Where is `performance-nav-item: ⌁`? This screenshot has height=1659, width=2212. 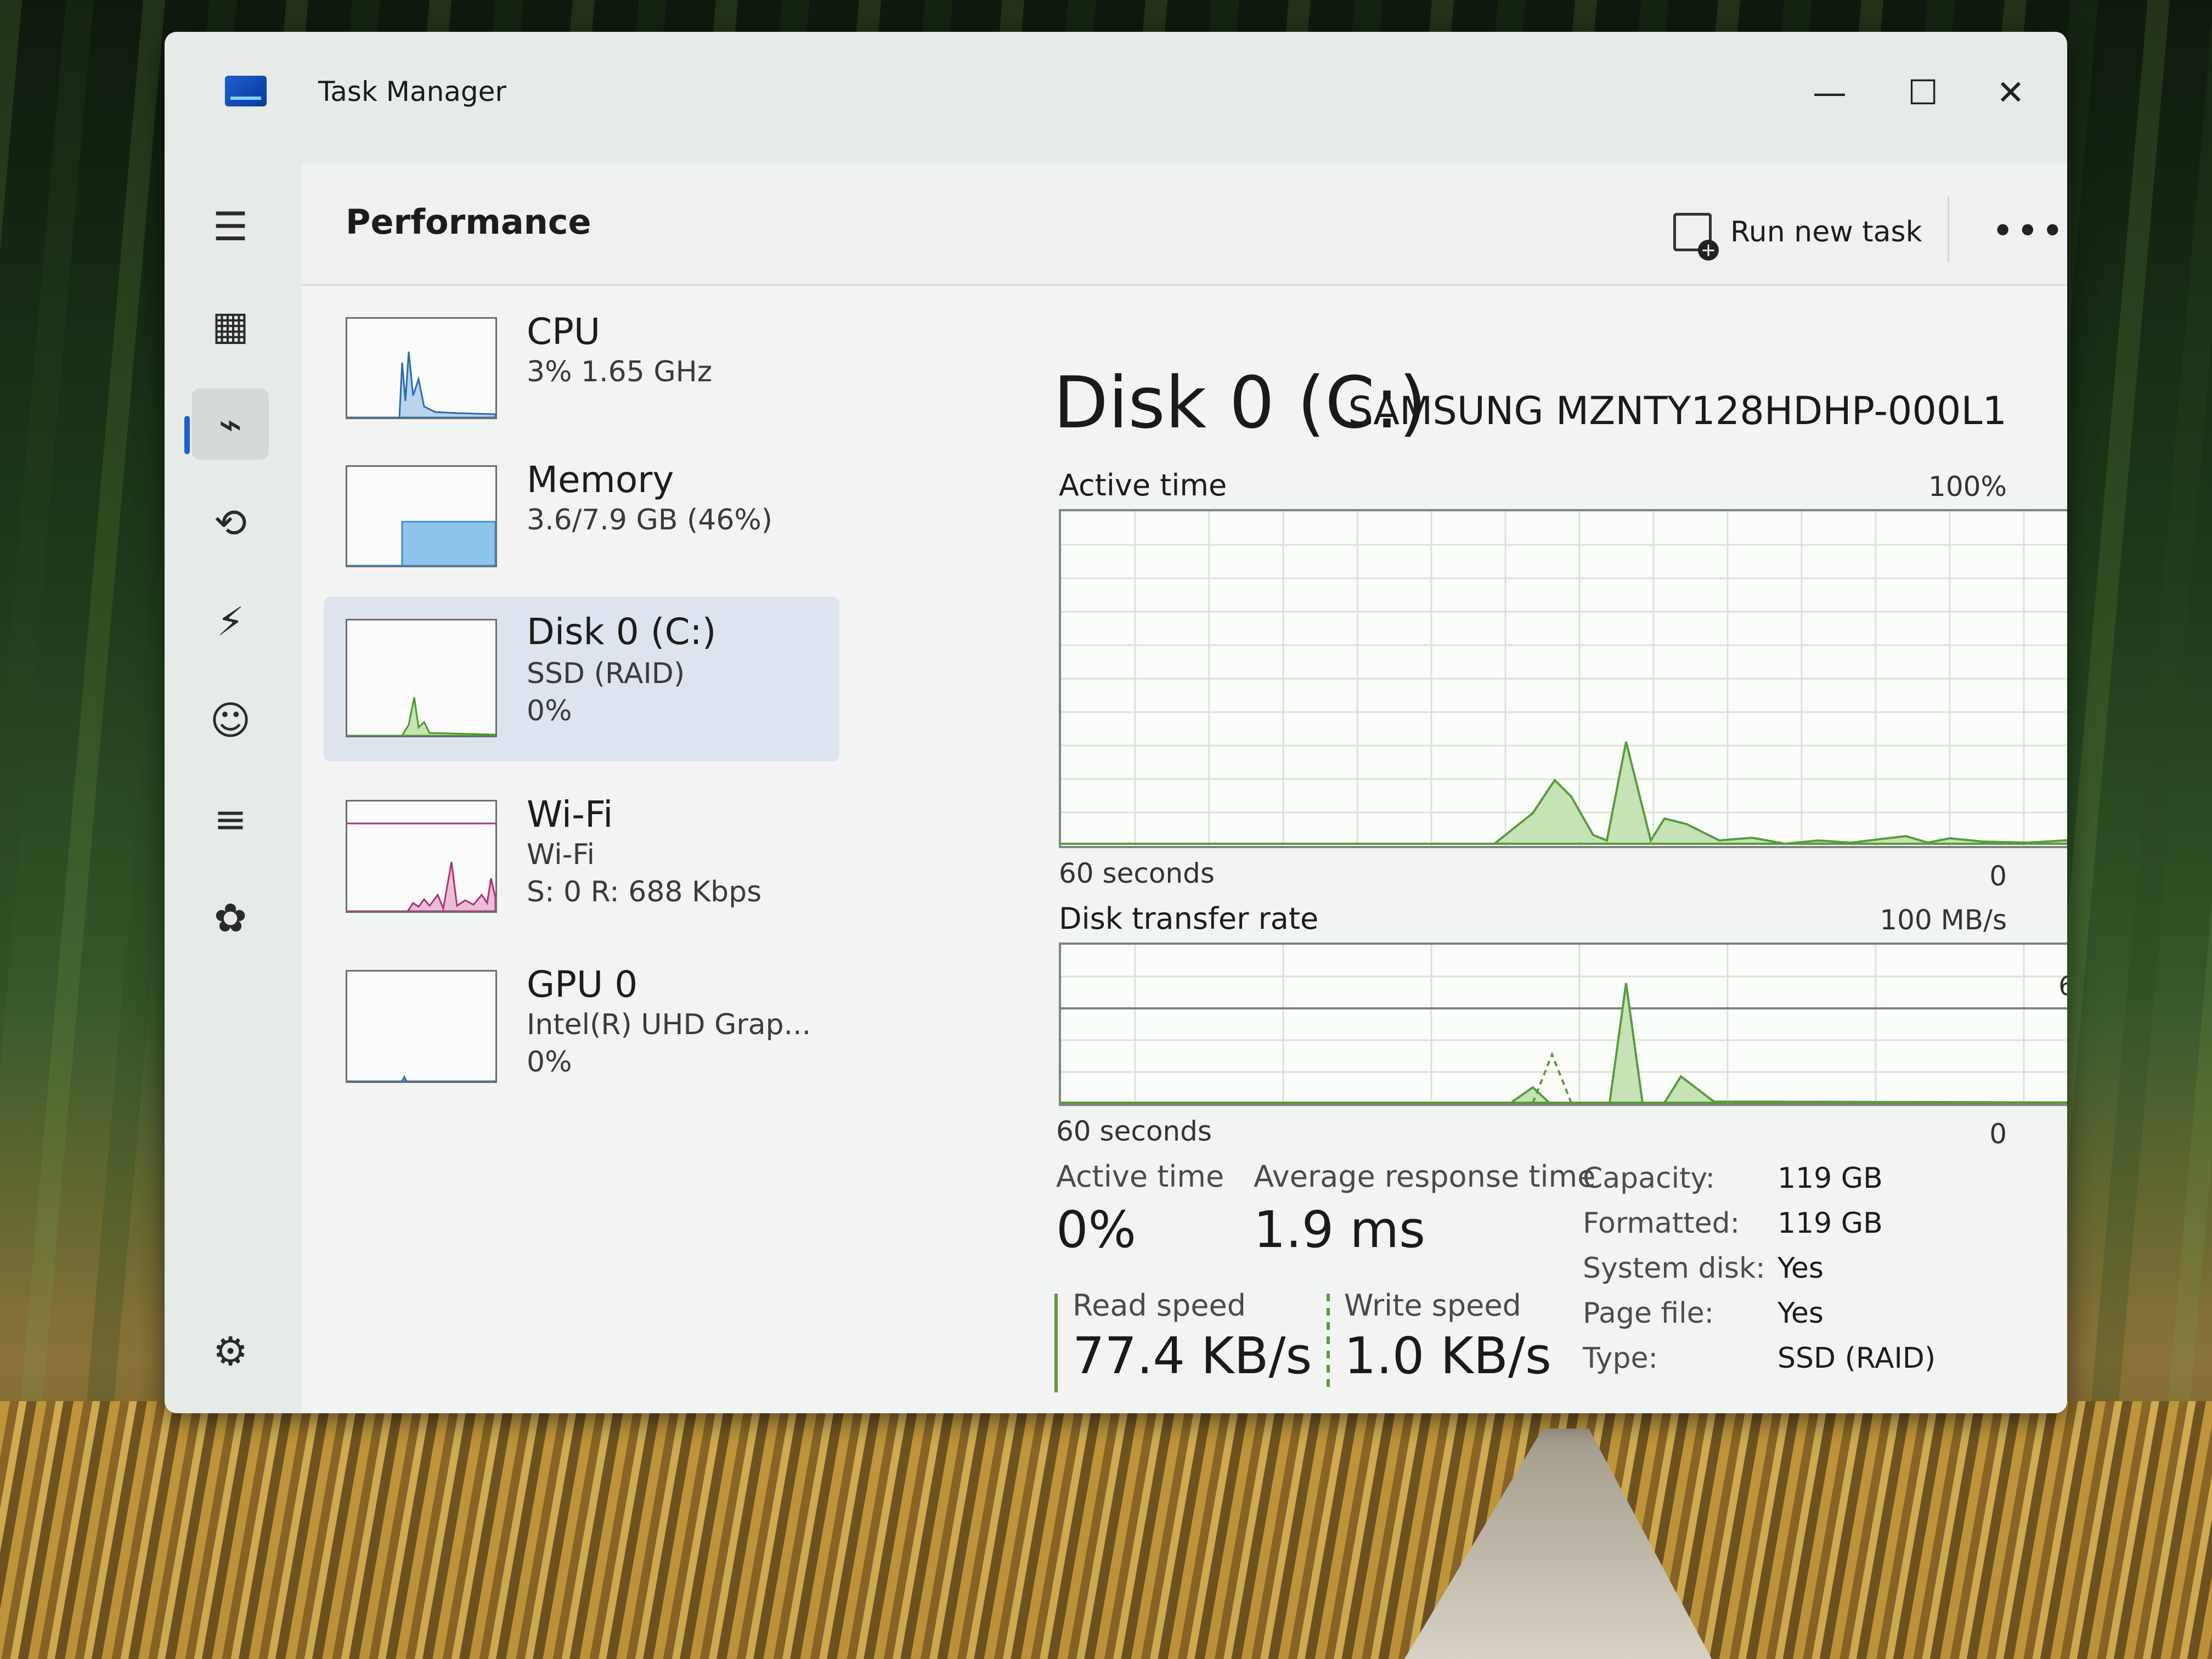 performance-nav-item: ⌁ is located at coordinates (231, 424).